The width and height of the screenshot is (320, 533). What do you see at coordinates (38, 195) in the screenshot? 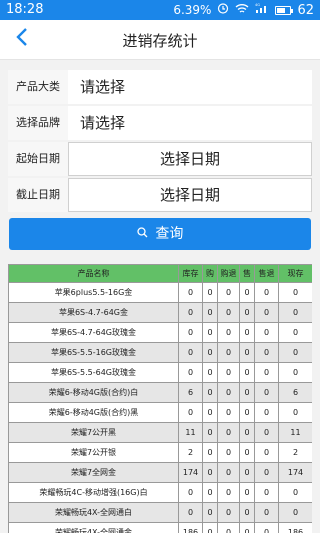
I see `end-date-label: 截止日期` at bounding box center [38, 195].